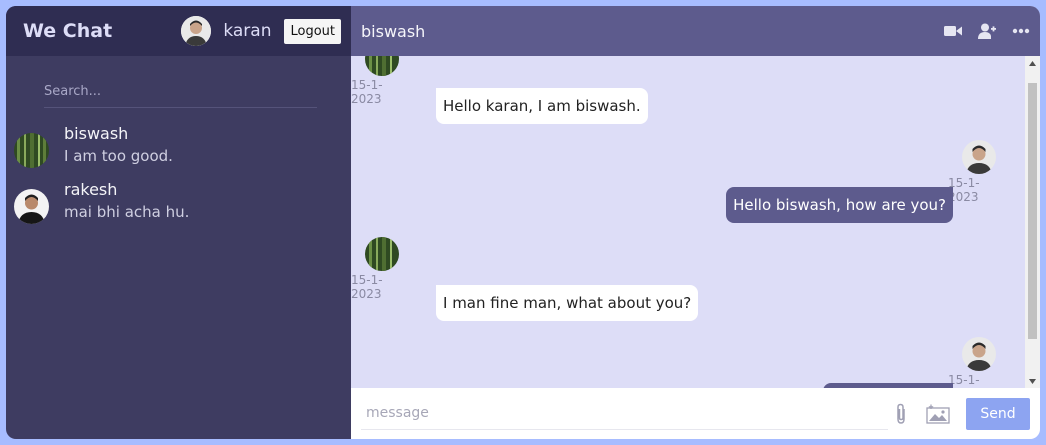 The width and height of the screenshot is (1046, 445). Describe the element at coordinates (196, 31) in the screenshot. I see `user-avatar` at that location.